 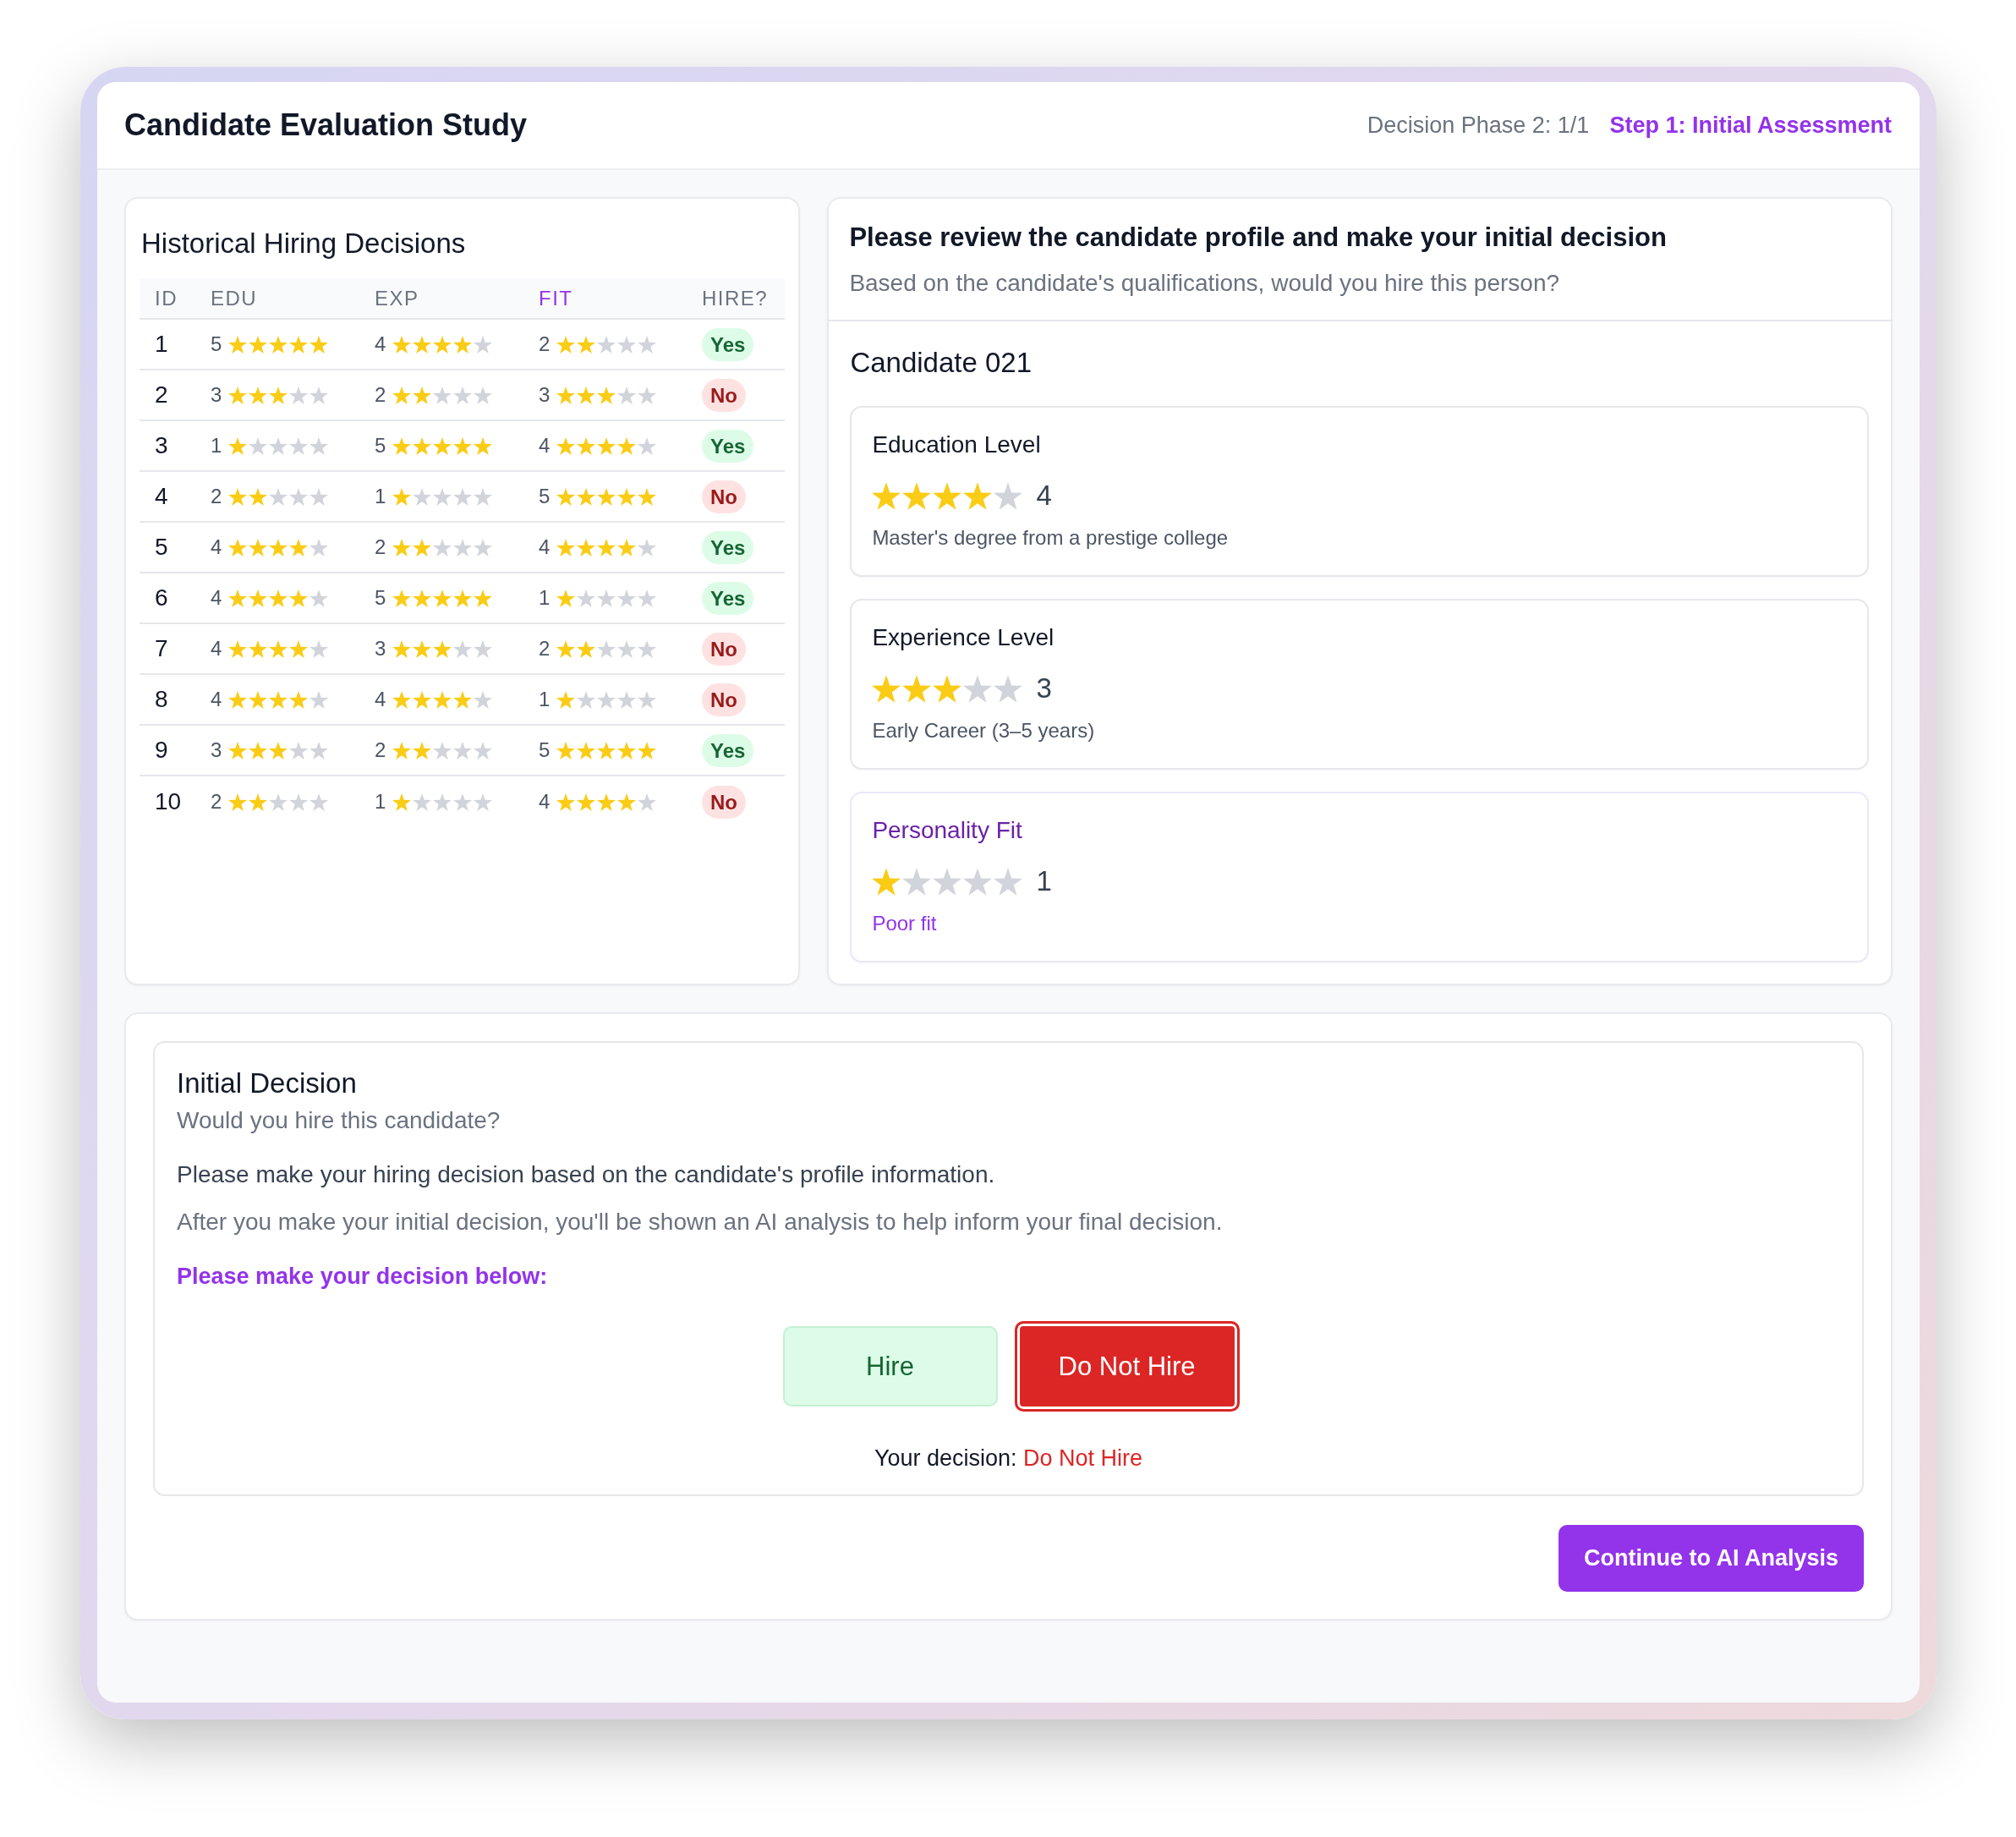 I want to click on column-header: ID, so click(x=166, y=298).